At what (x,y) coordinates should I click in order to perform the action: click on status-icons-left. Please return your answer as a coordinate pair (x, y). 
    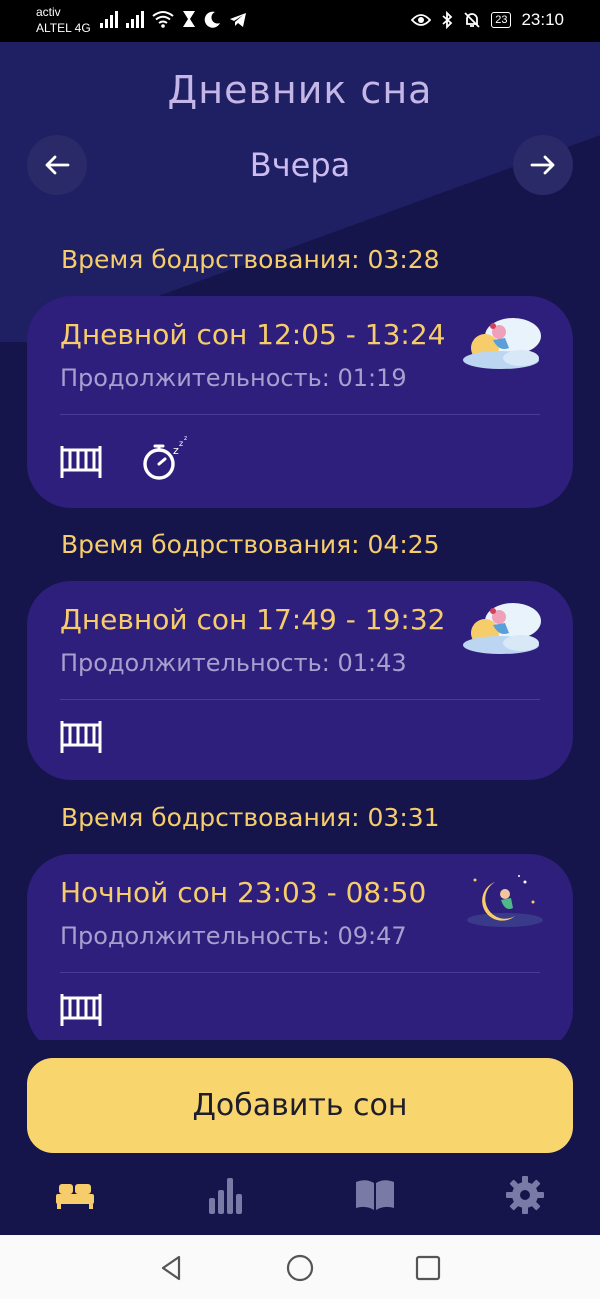
    Looking at the image, I should click on (173, 19).